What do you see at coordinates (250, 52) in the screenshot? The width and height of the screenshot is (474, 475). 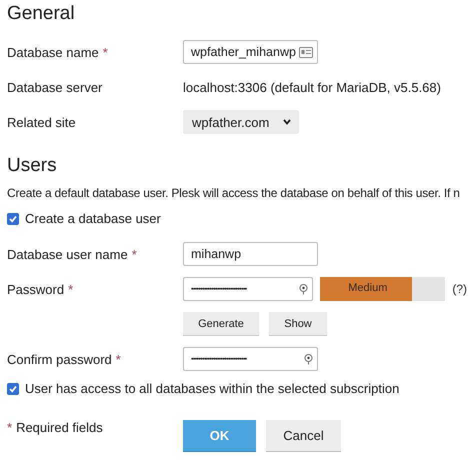 I see `database-name-field: wpfather_mihanwp` at bounding box center [250, 52].